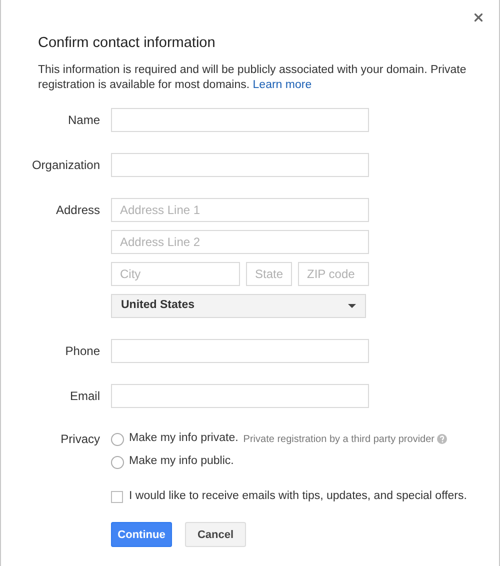 This screenshot has height=566, width=500. Describe the element at coordinates (82, 351) in the screenshot. I see `field-label: Phone` at that location.